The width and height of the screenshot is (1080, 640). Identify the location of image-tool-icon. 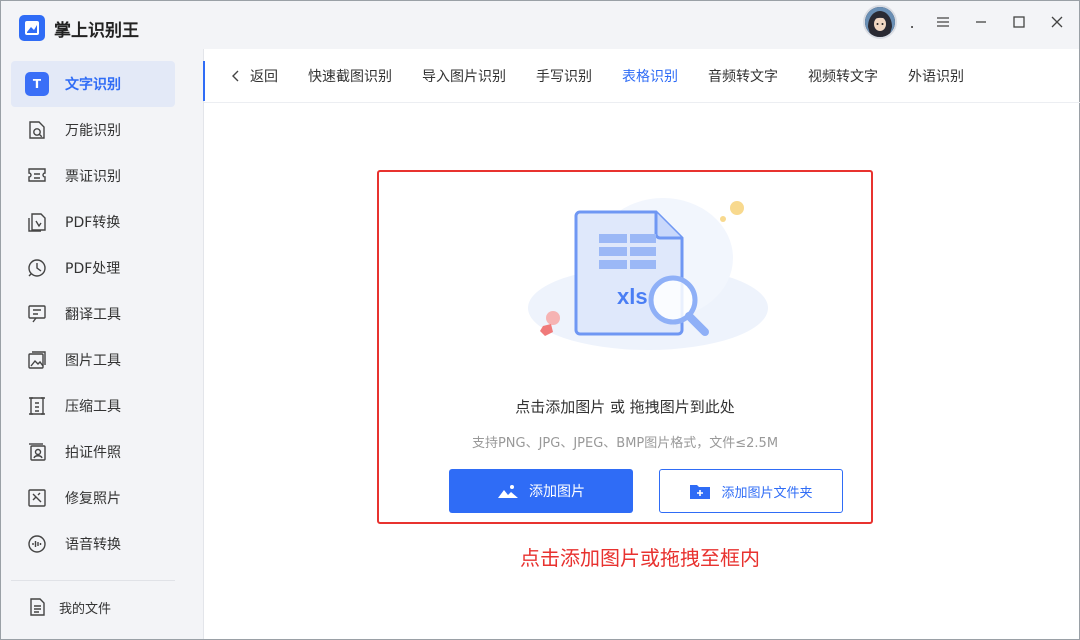
(37, 360).